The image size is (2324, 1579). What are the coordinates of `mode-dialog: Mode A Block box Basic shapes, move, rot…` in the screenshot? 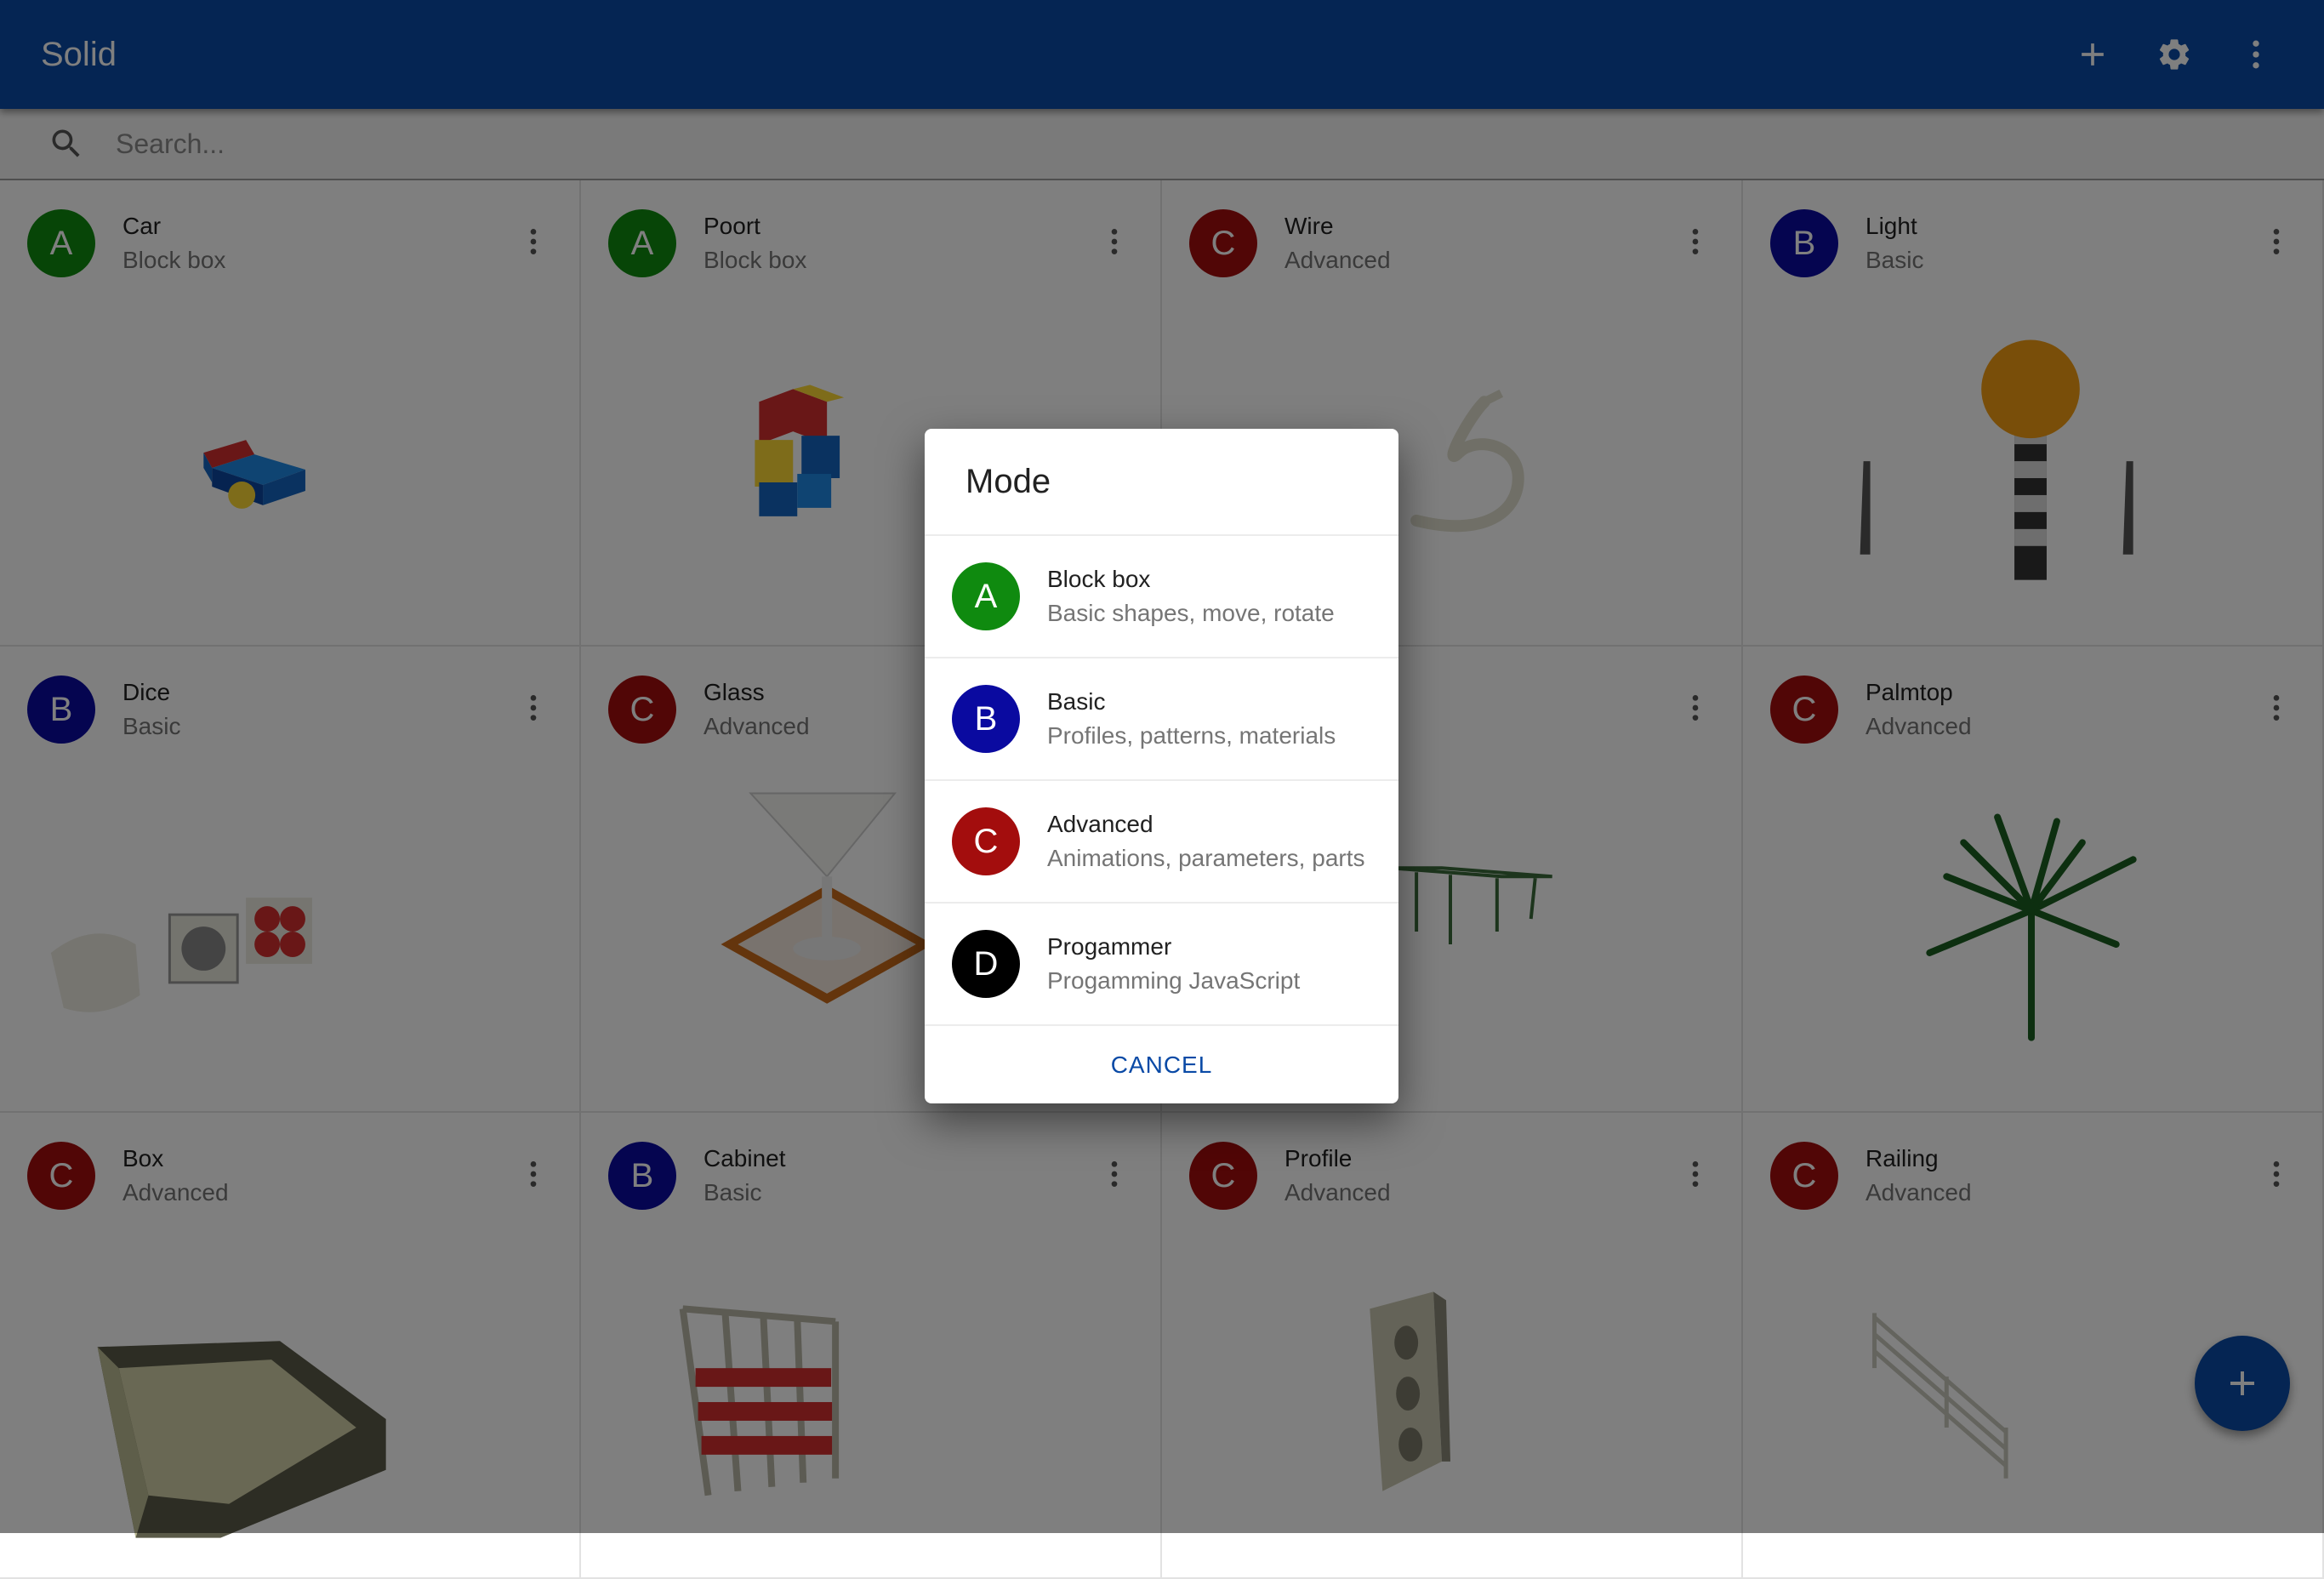 It's located at (1161, 766).